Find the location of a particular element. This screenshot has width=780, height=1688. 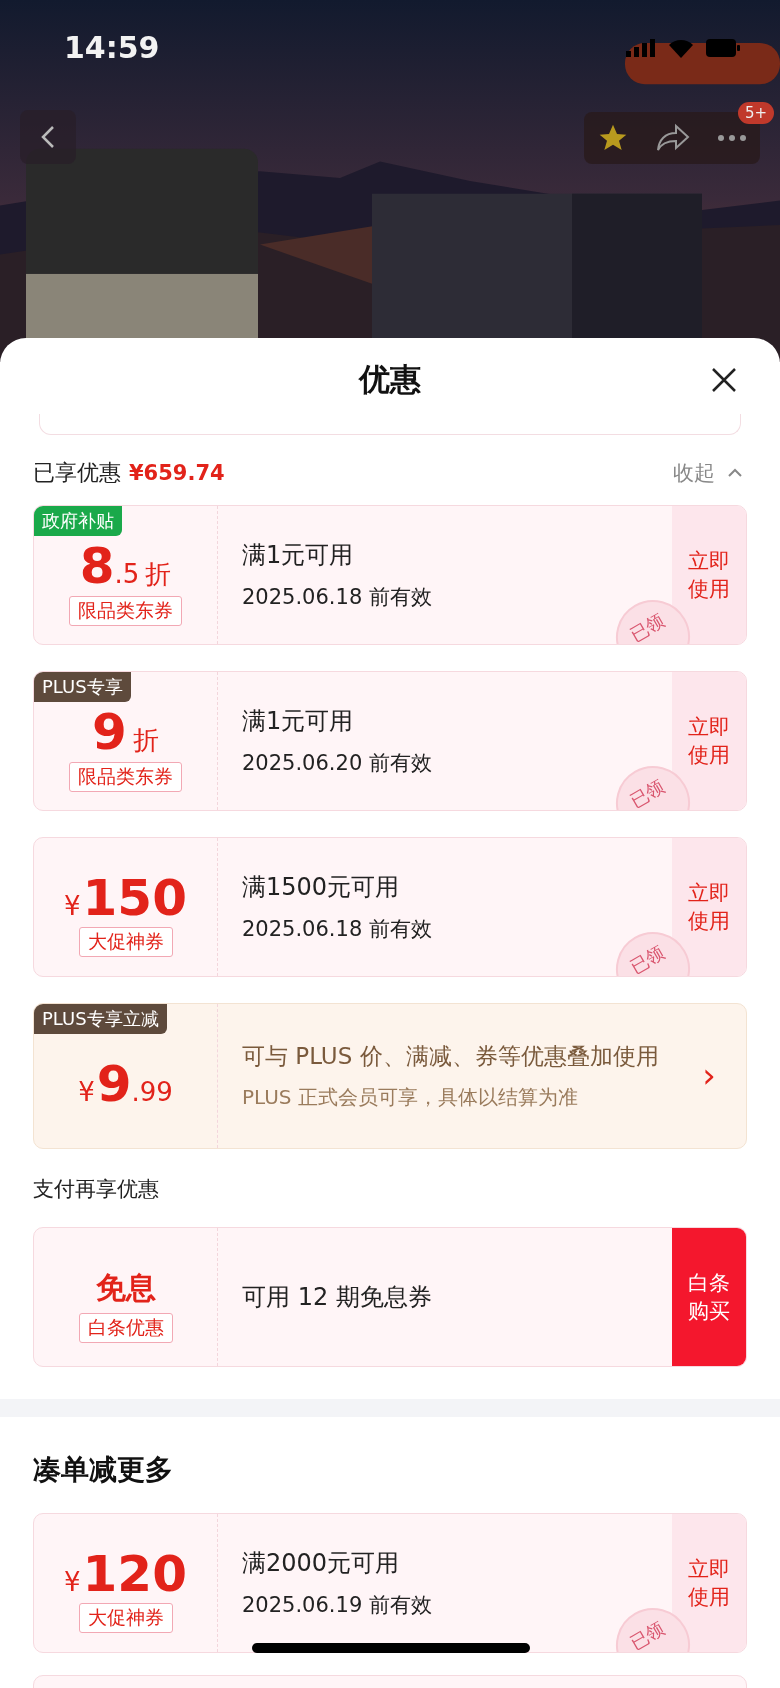

coupon-title: 可与 PLUS 价、满减、券等优惠叠加使用 is located at coordinates (451, 1056).